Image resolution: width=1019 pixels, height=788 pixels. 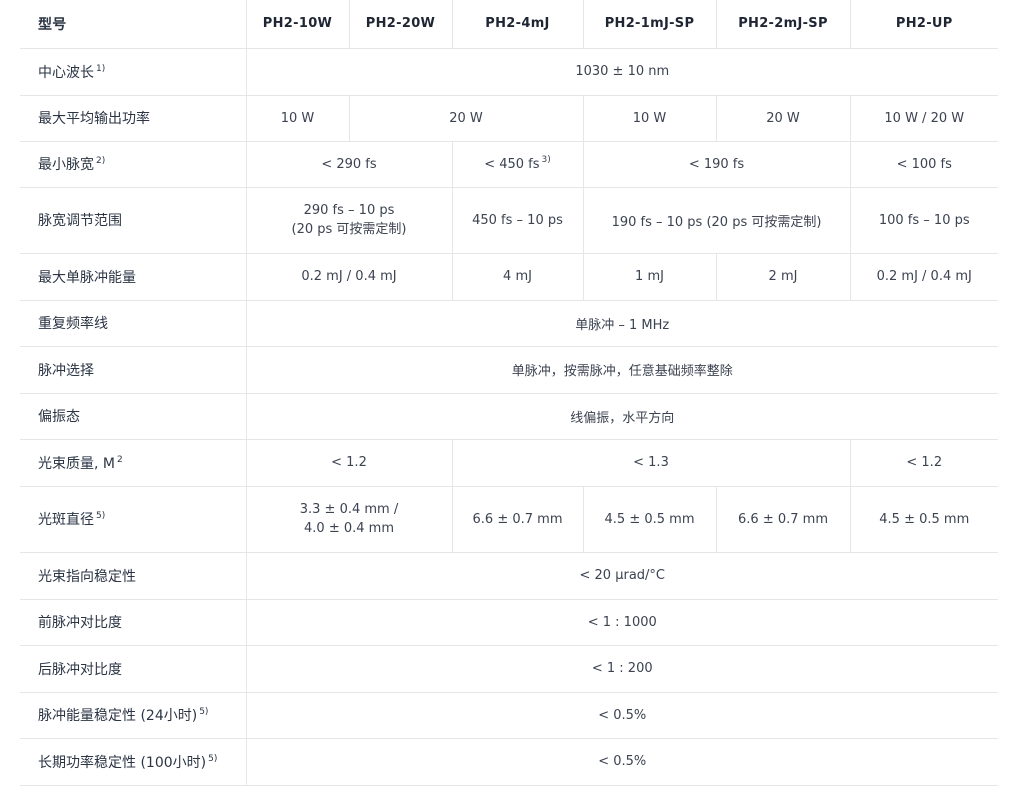 I want to click on row-rep-rate: 重复频率线 单脉冲 – 1 MHz, so click(x=509, y=323).